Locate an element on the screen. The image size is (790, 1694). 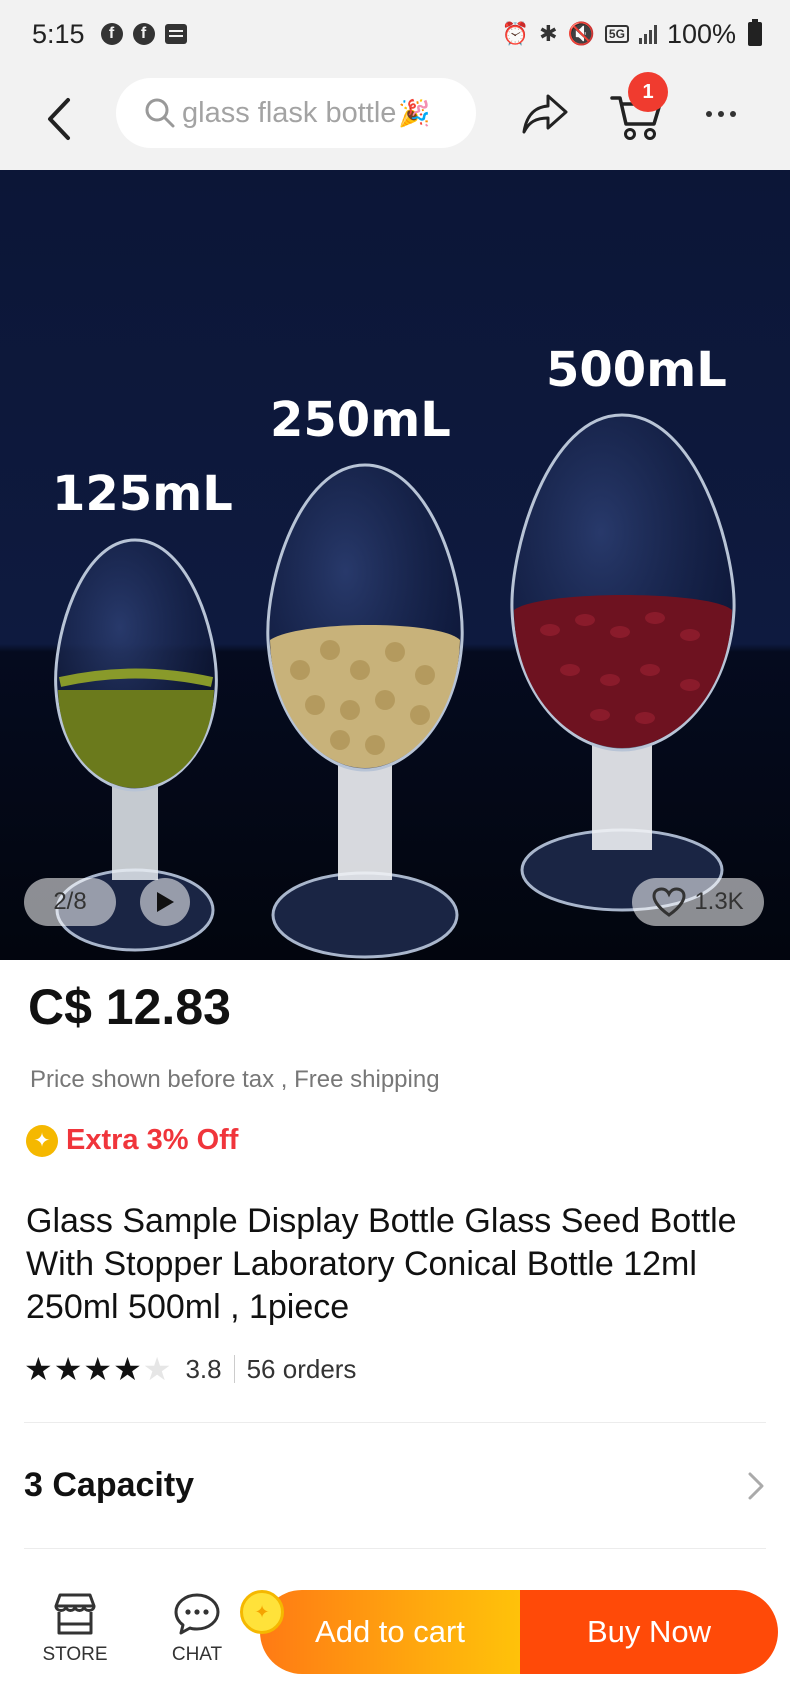
play-video-button is located at coordinates (165, 902).